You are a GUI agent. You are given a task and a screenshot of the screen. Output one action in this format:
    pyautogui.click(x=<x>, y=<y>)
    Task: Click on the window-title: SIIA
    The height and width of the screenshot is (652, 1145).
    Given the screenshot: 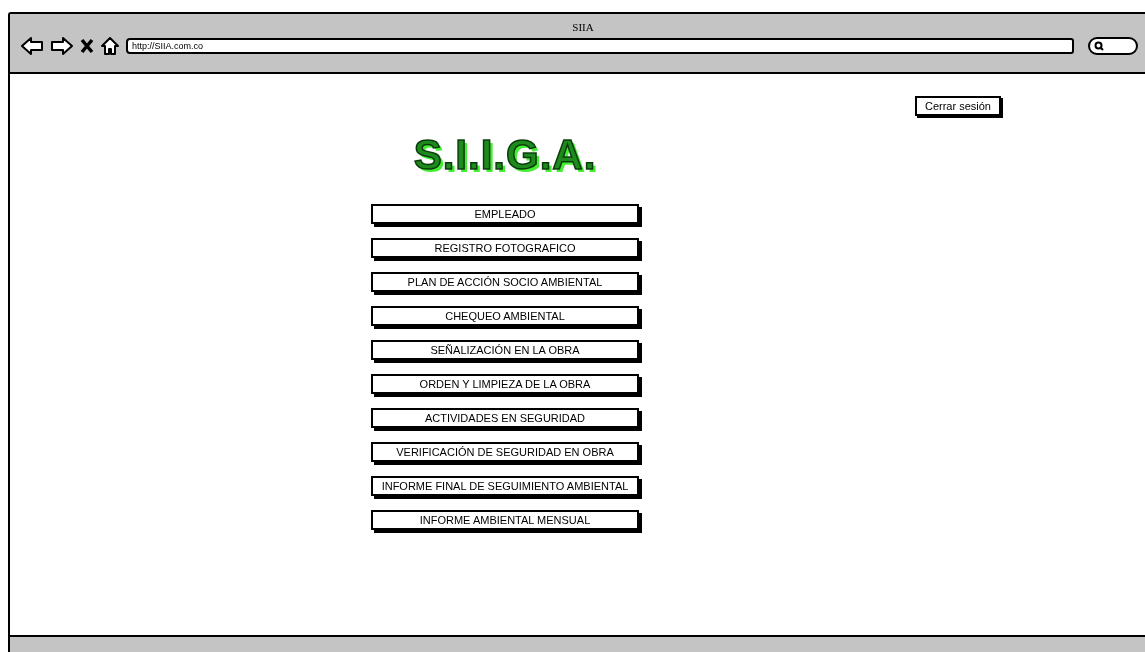 What is the action you would take?
    pyautogui.click(x=583, y=27)
    